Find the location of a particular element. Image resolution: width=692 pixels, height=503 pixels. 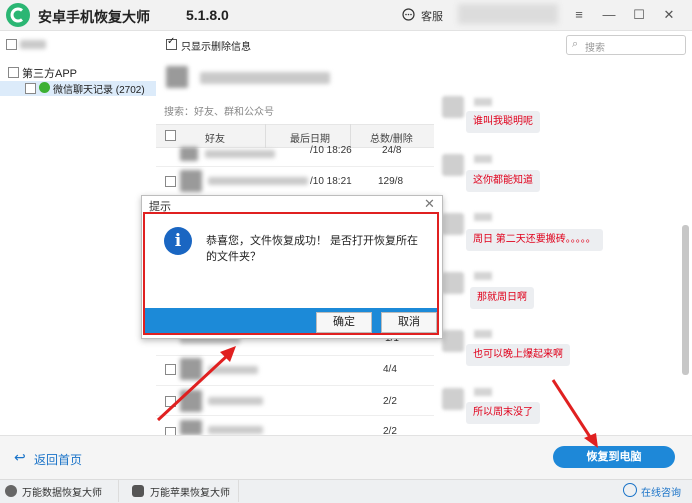

annotation-arrow-right is located at coordinates (572, 410).